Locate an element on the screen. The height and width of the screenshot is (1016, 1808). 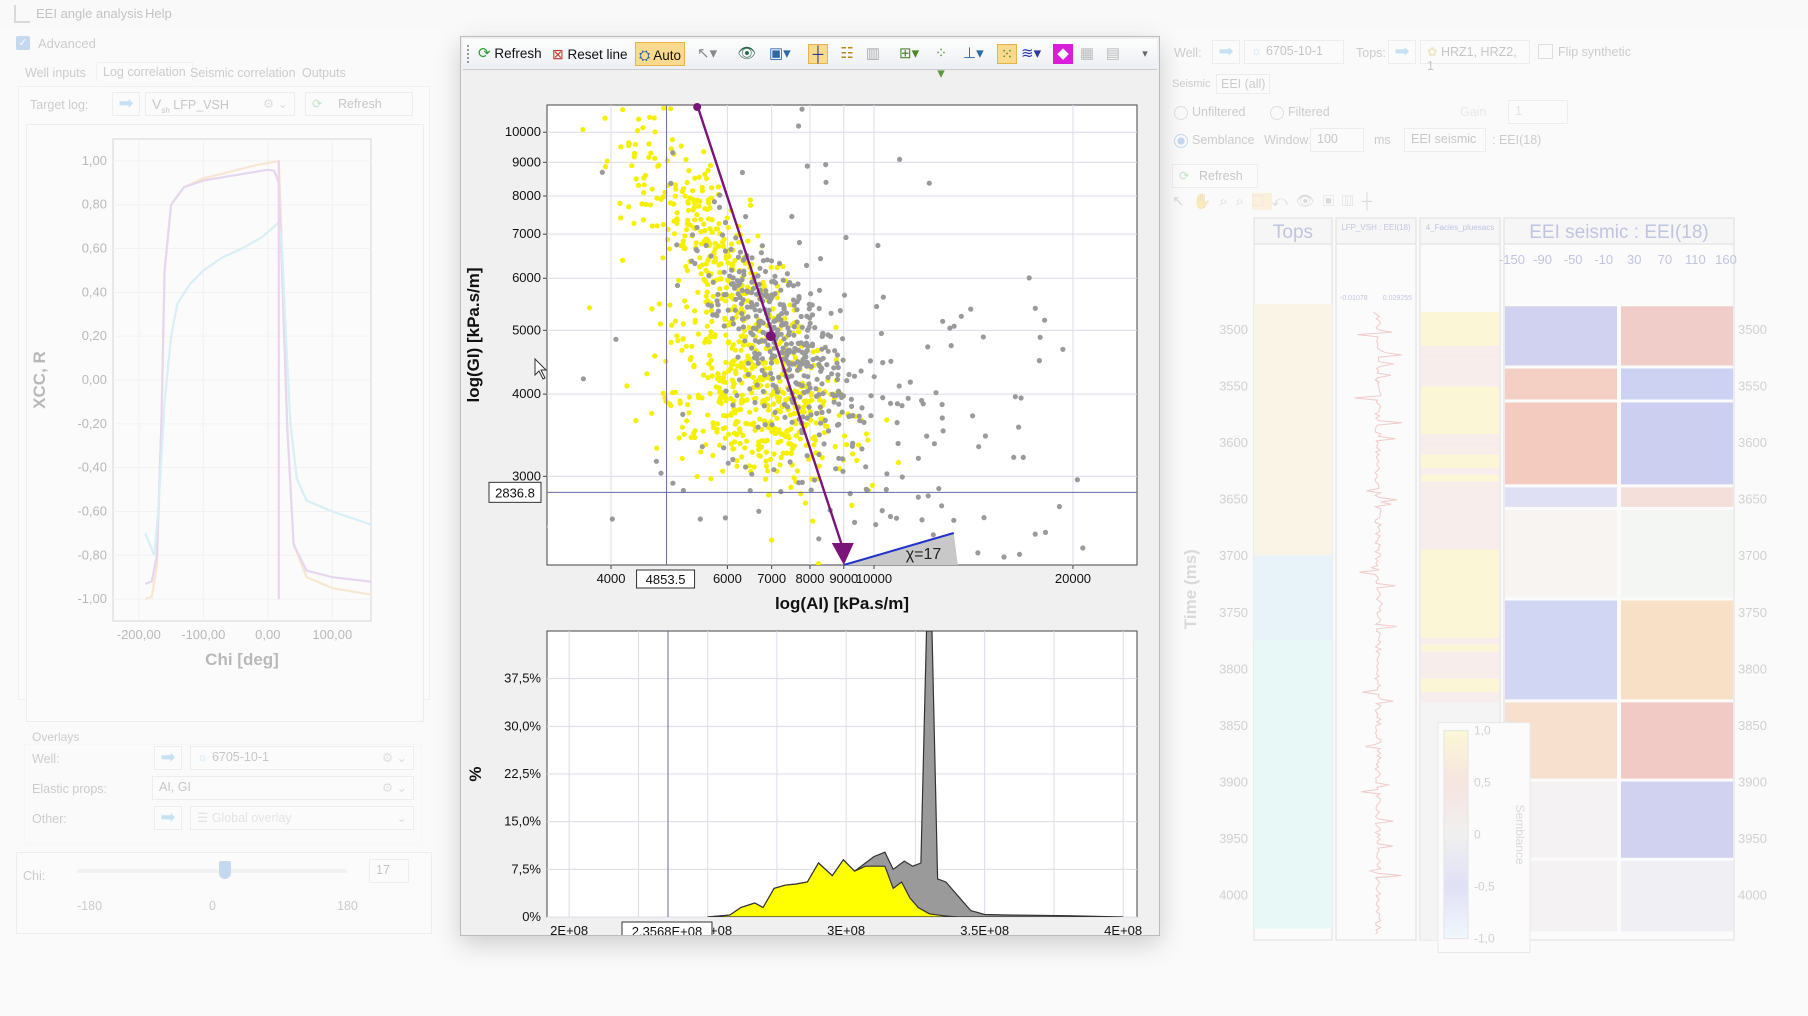
filtered-radio is located at coordinates (1277, 113).